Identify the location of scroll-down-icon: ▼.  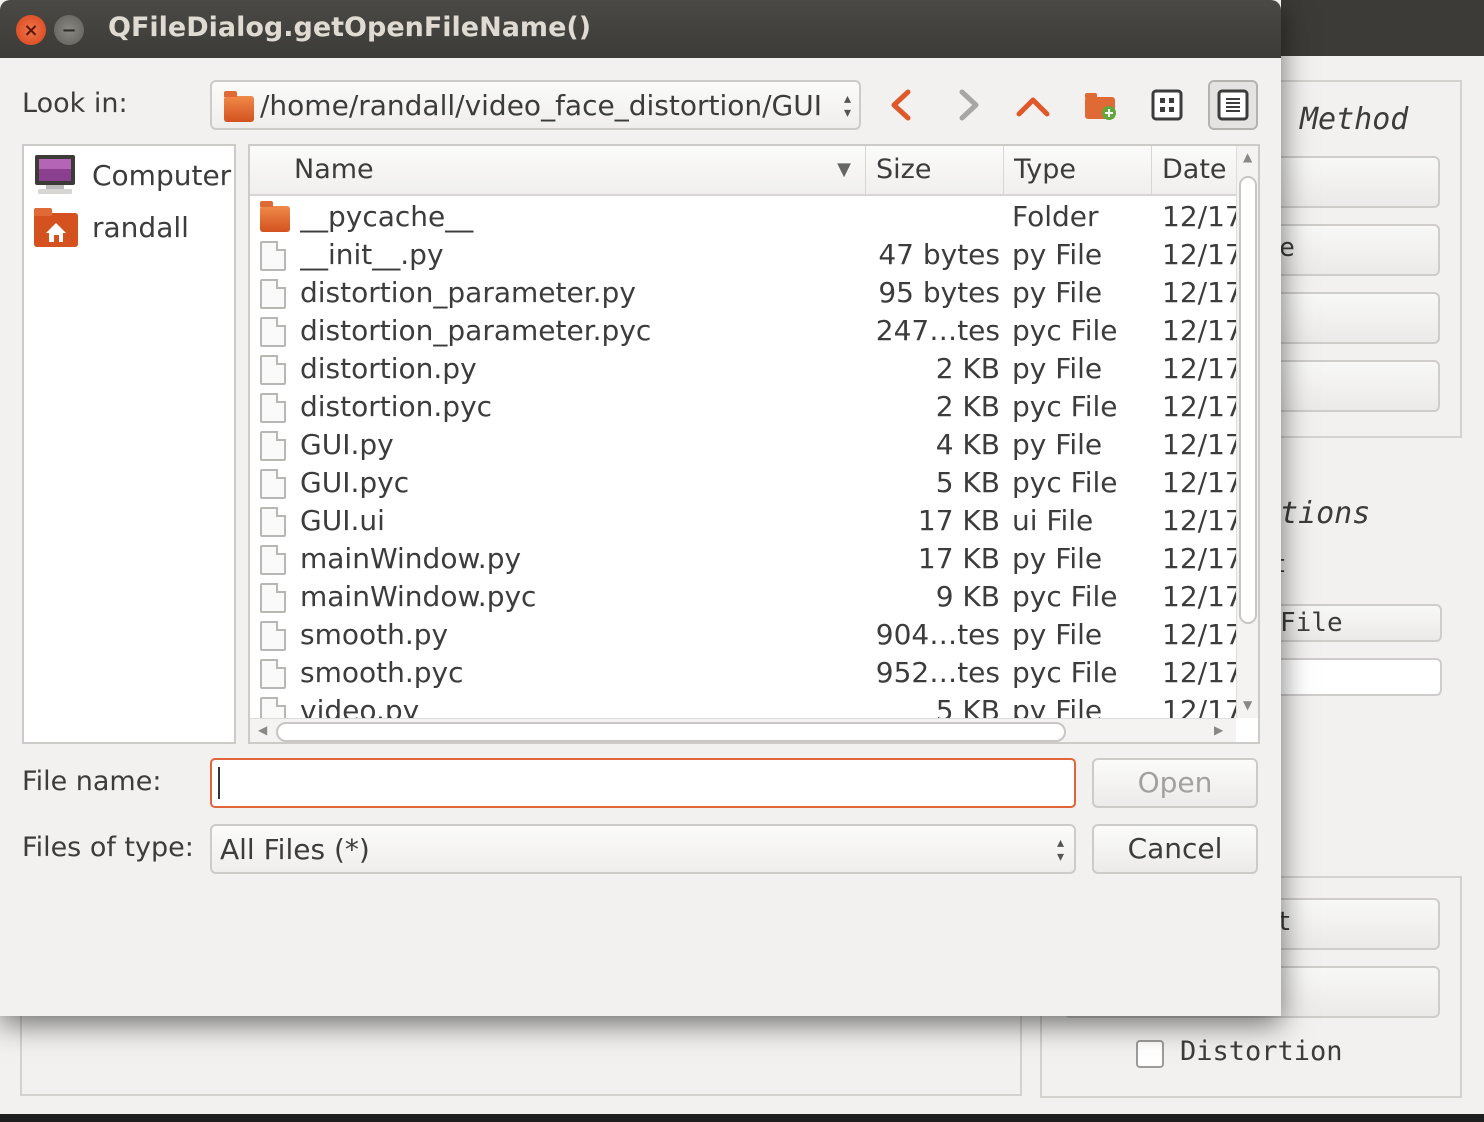
(1248, 705).